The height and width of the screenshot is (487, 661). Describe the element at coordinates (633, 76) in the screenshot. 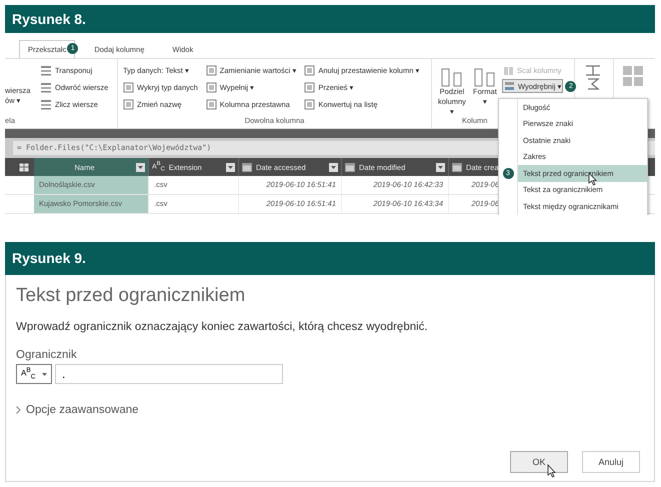

I see `grid-icon` at that location.